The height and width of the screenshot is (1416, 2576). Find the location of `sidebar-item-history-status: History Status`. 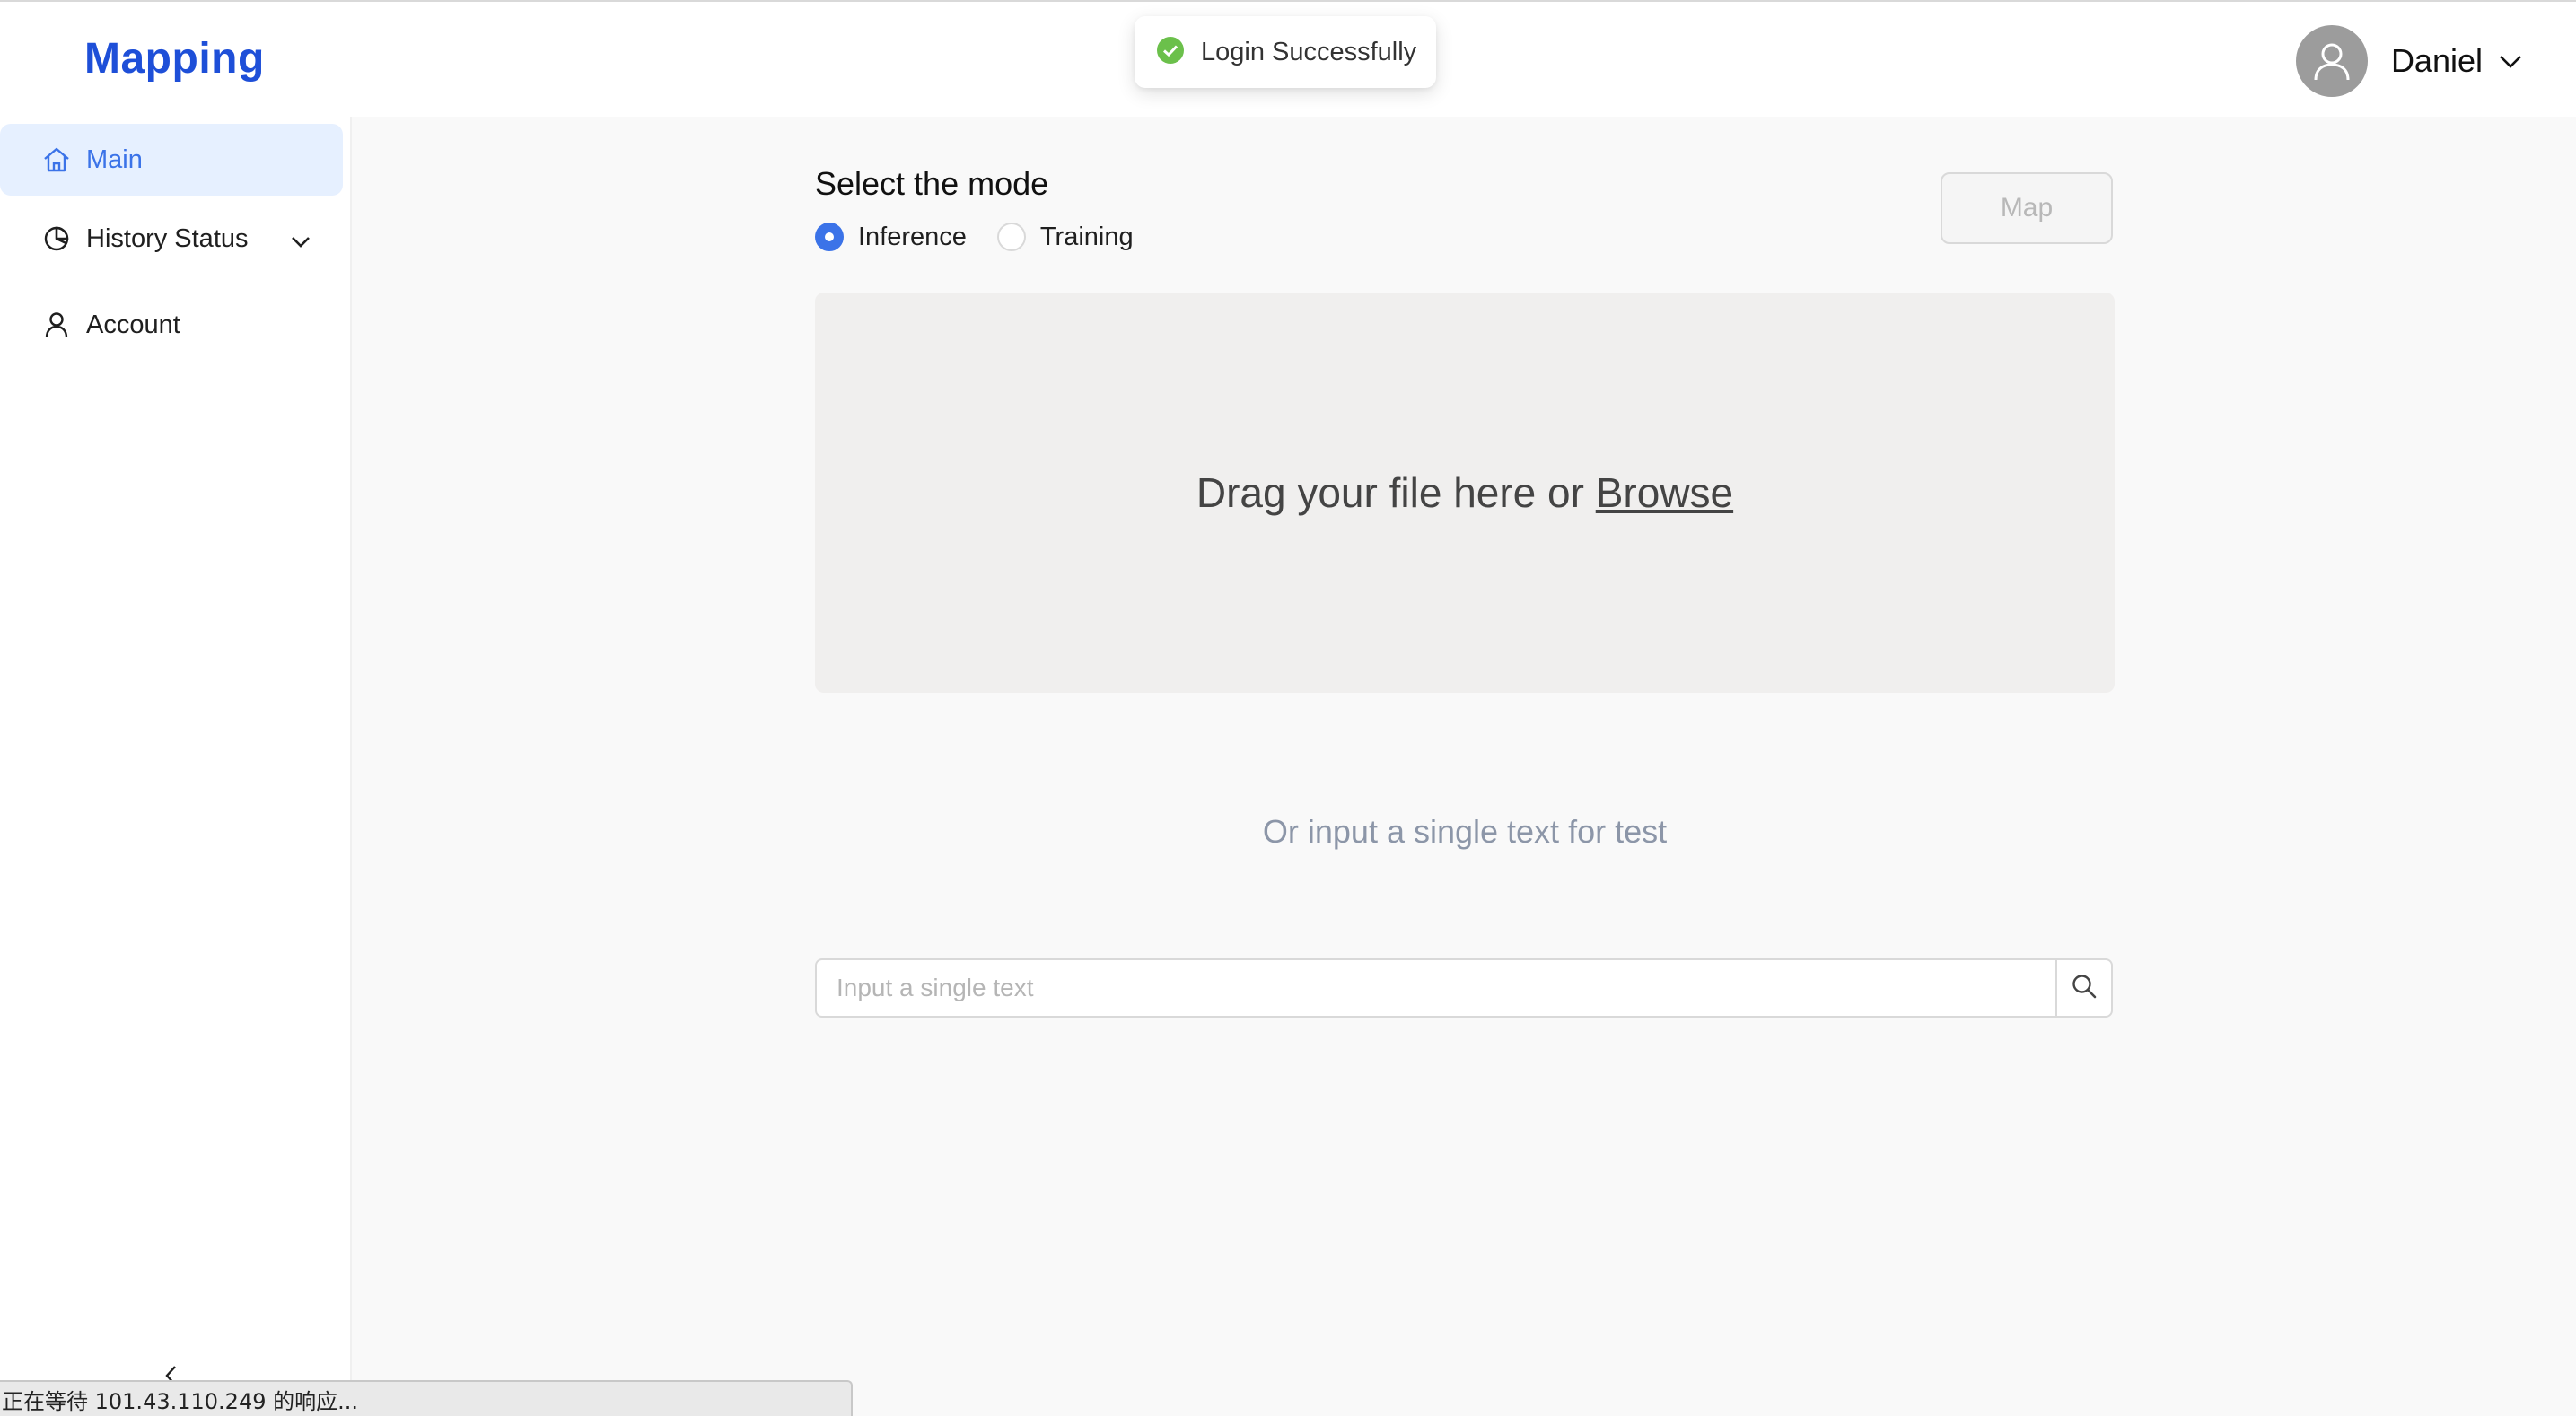

sidebar-item-history-status: History Status is located at coordinates (171, 239).